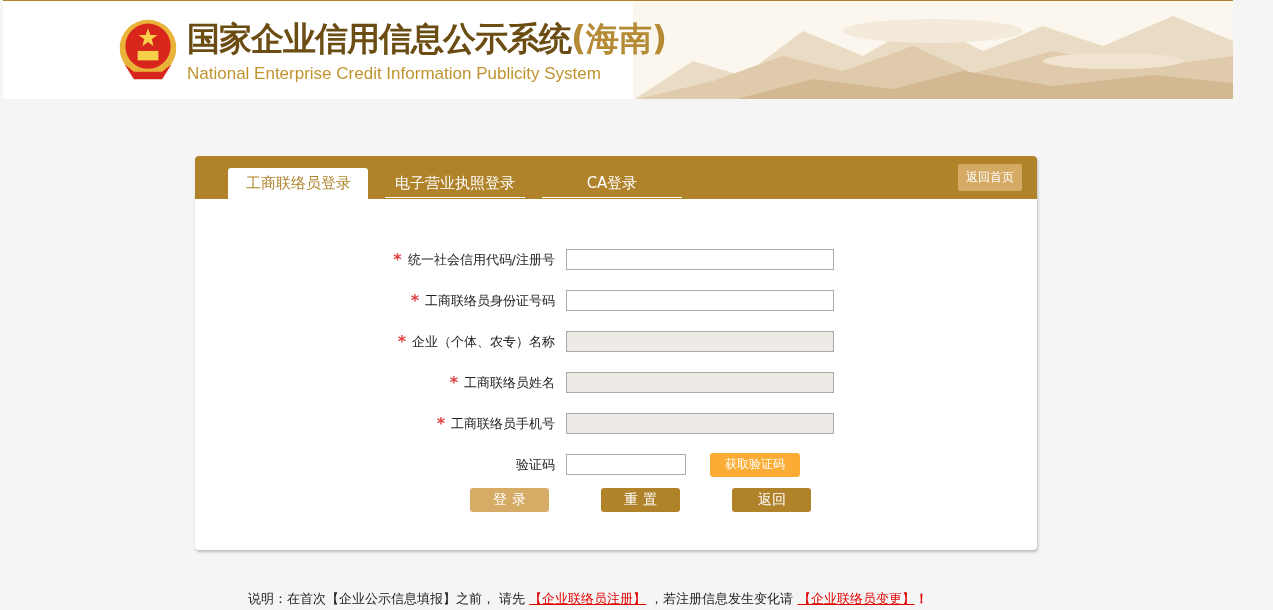 The image size is (1273, 610). I want to click on note-link: 【企业联络员变更】, so click(856, 598).